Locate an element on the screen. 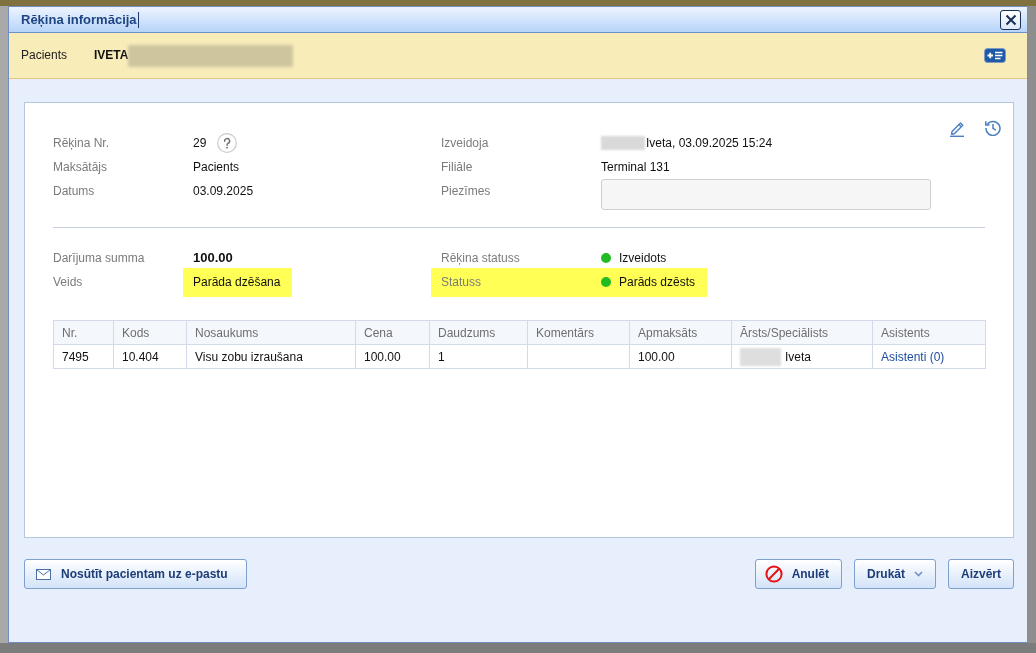 This screenshot has height=653, width=1036. chevron-down-icon is located at coordinates (918, 574).